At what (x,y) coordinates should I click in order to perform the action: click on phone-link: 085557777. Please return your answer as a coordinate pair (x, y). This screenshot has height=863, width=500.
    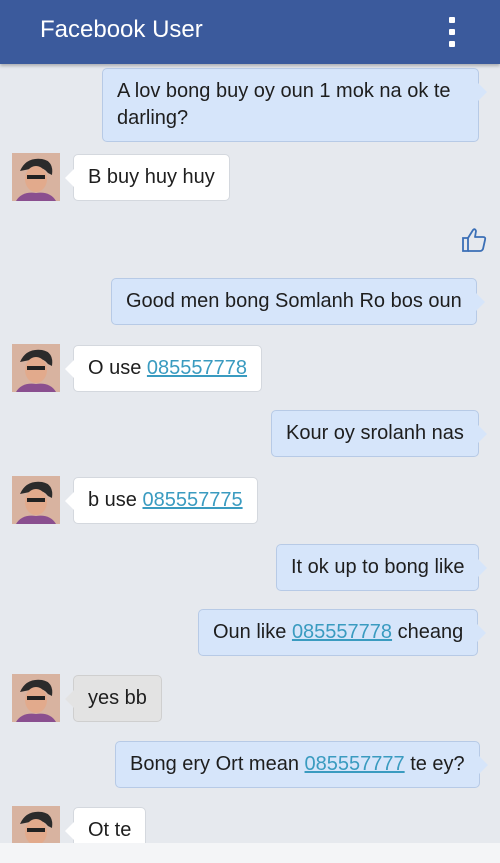
    Looking at the image, I should click on (355, 764).